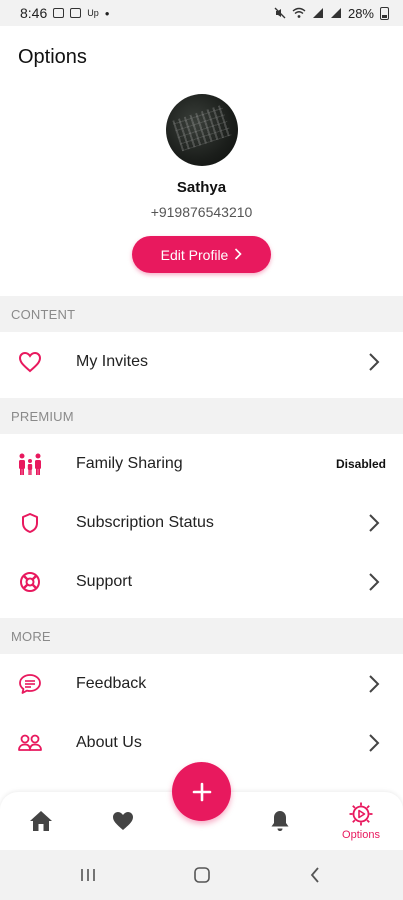  Describe the element at coordinates (335, 13) in the screenshot. I see `signal-2-icon` at that location.